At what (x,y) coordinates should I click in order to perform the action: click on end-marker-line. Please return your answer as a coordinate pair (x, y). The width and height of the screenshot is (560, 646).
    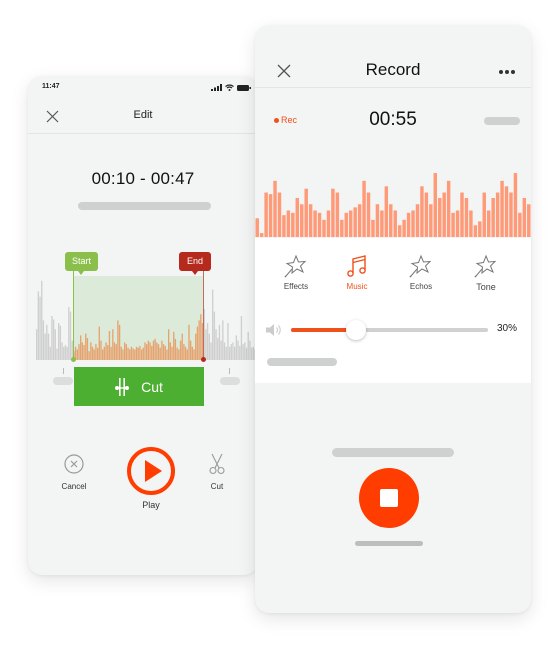
    Looking at the image, I should click on (203, 315).